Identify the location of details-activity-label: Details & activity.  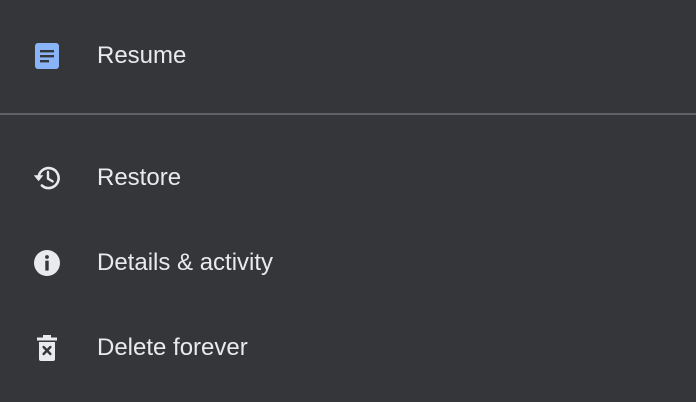
(185, 262).